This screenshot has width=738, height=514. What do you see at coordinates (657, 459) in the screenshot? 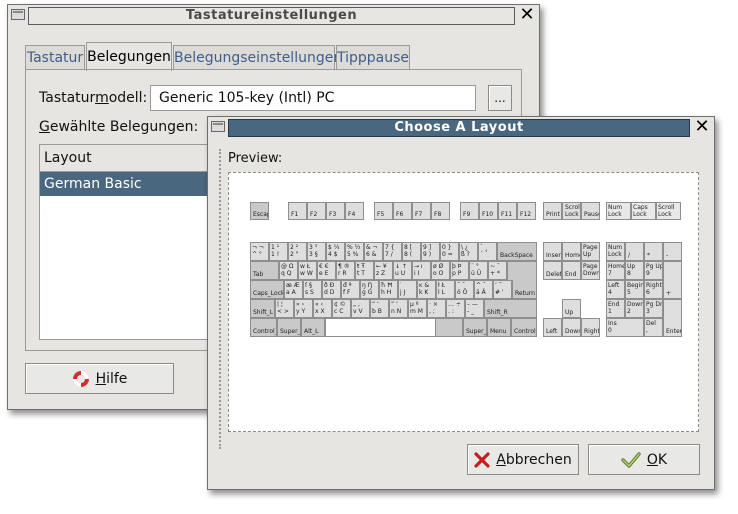
I see `ok-label: OK` at bounding box center [657, 459].